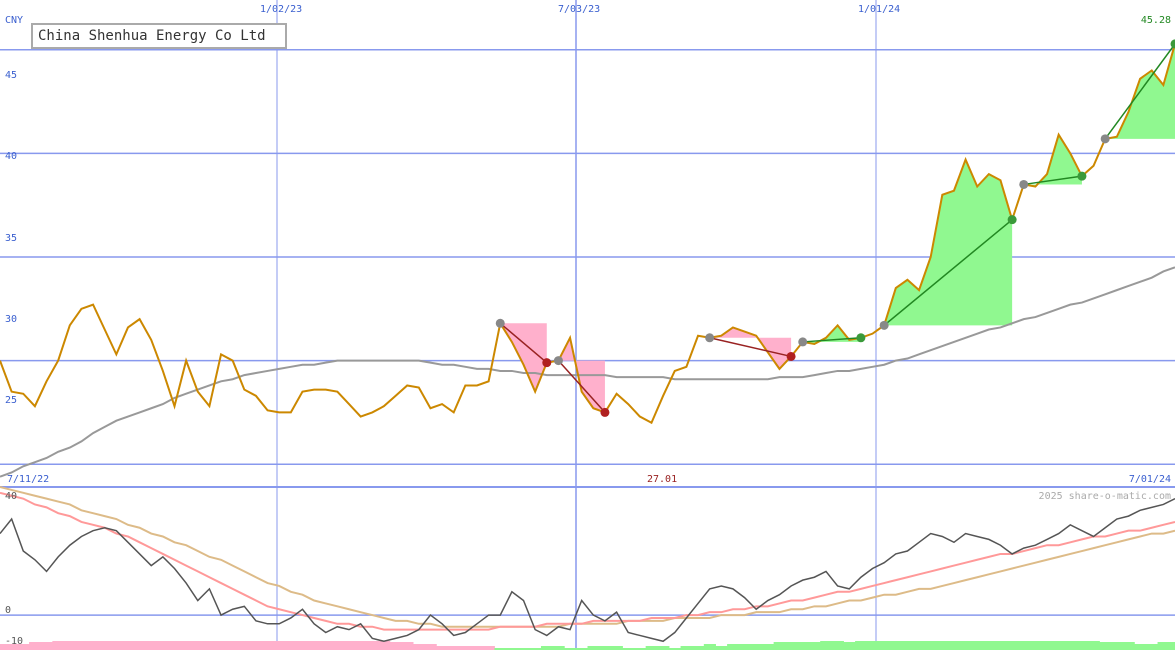 The height and width of the screenshot is (655, 1175). What do you see at coordinates (11, 238) in the screenshot?
I see `y-label-35: 35` at bounding box center [11, 238].